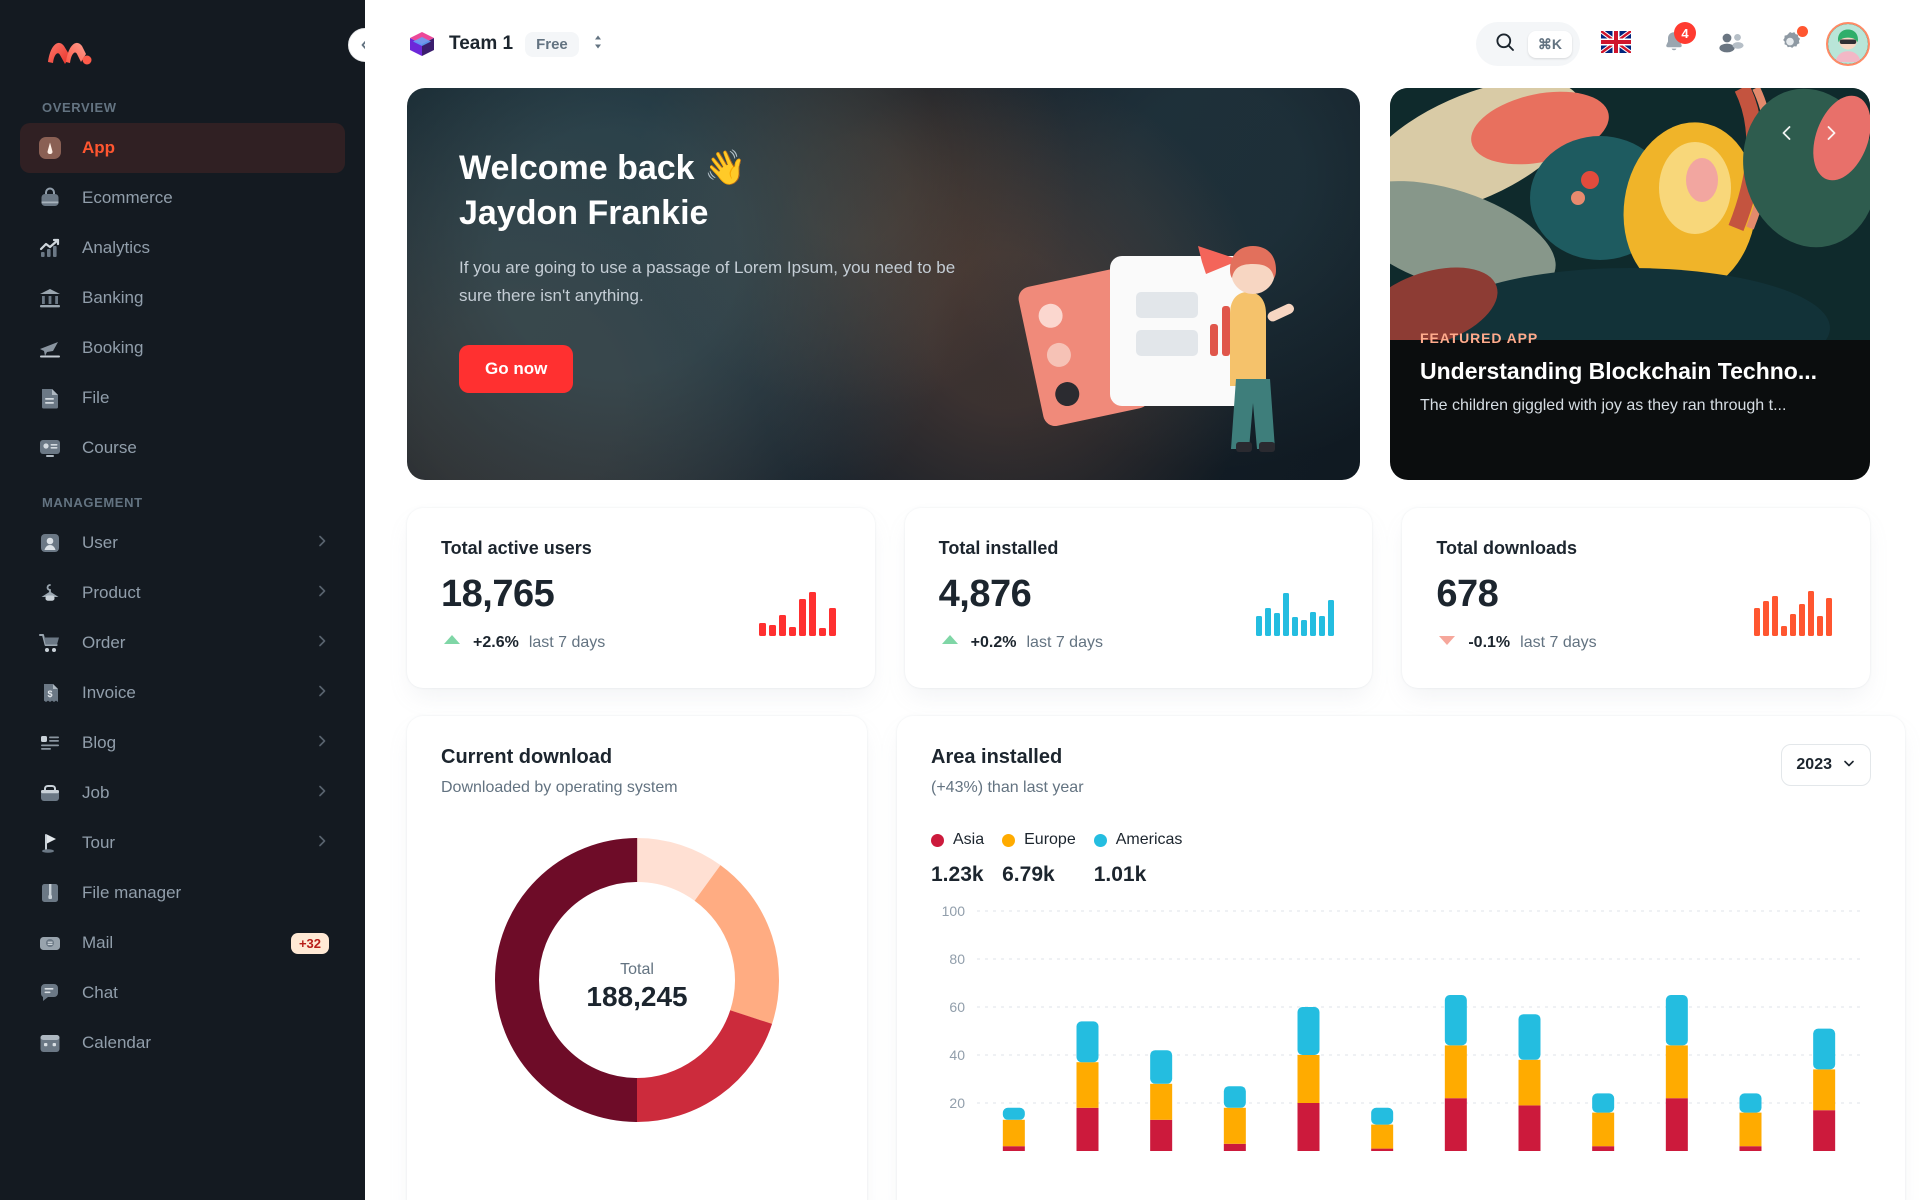 This screenshot has width=1920, height=1200. I want to click on sidebar-item-label: Order, so click(104, 642).